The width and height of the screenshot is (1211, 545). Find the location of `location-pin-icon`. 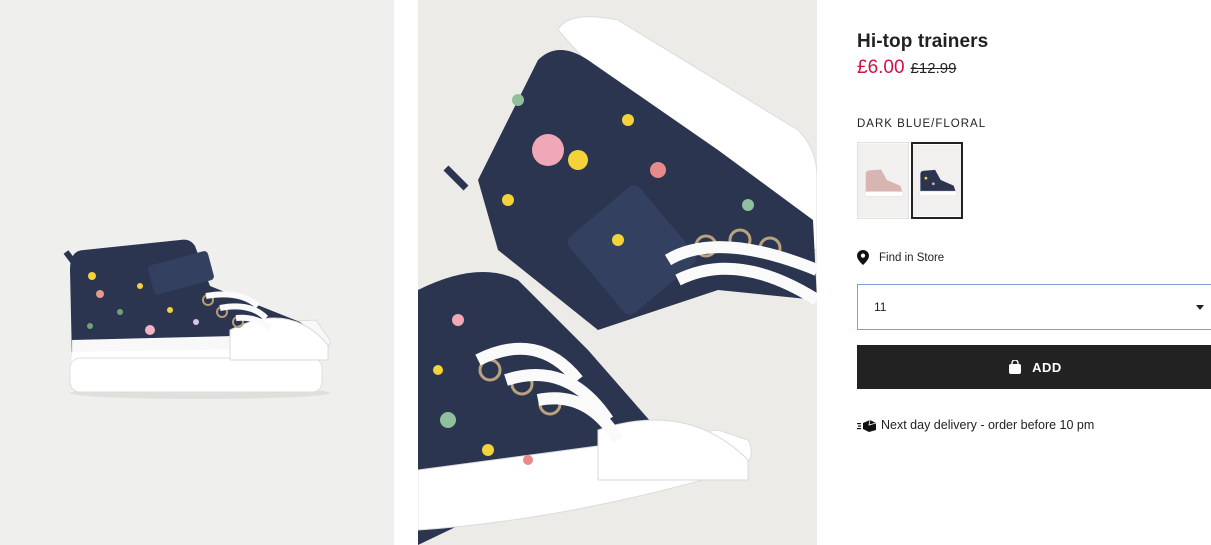

location-pin-icon is located at coordinates (863, 257).